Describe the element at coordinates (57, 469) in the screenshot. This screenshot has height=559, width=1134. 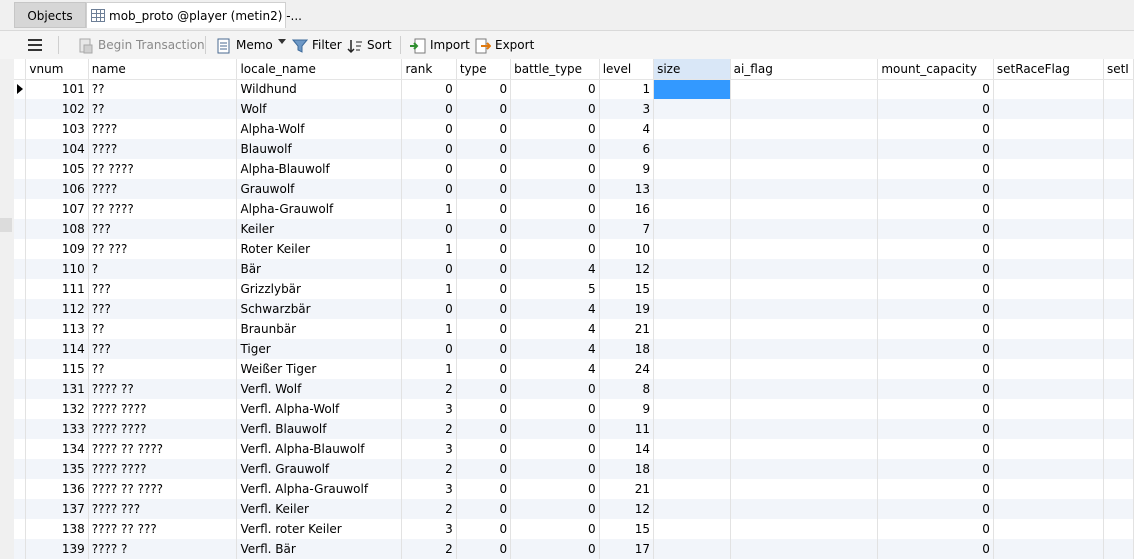
I see `cell-vnum: 135` at that location.